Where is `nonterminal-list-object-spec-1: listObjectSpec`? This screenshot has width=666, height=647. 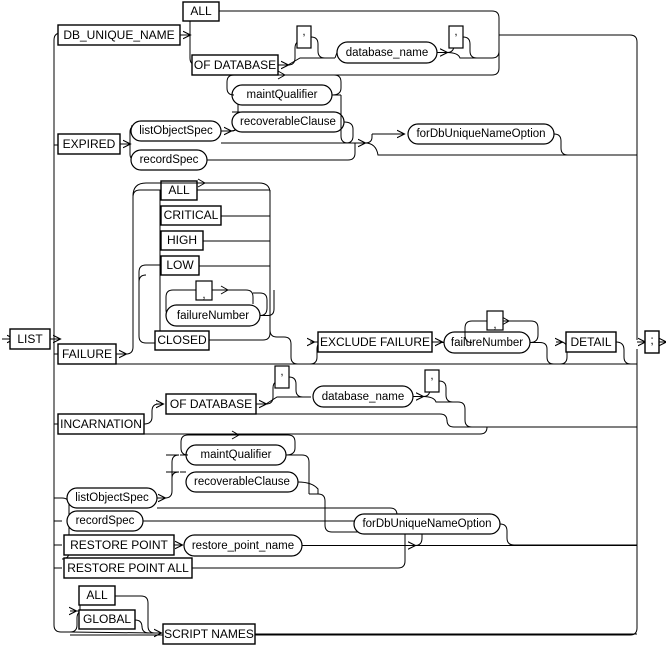 nonterminal-list-object-spec-1: listObjectSpec is located at coordinates (176, 131).